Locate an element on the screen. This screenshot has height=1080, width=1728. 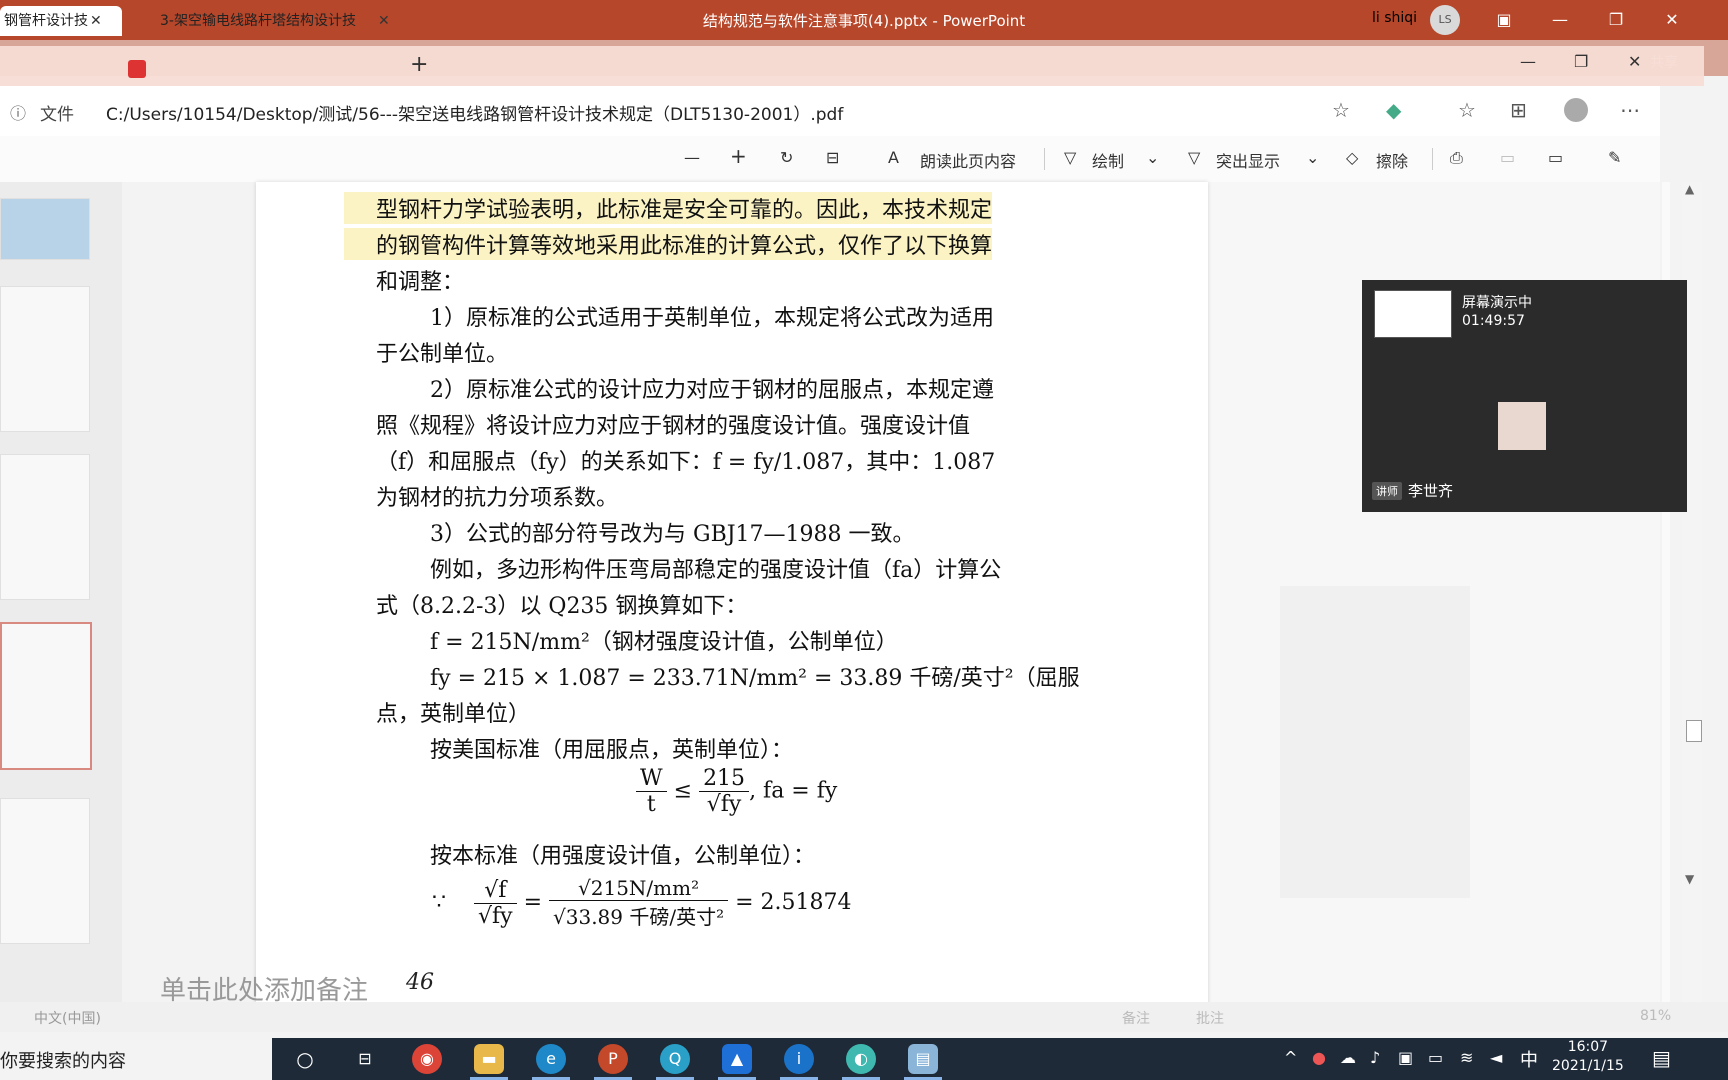
scroll-down-icon: ▼ is located at coordinates (1689, 879).